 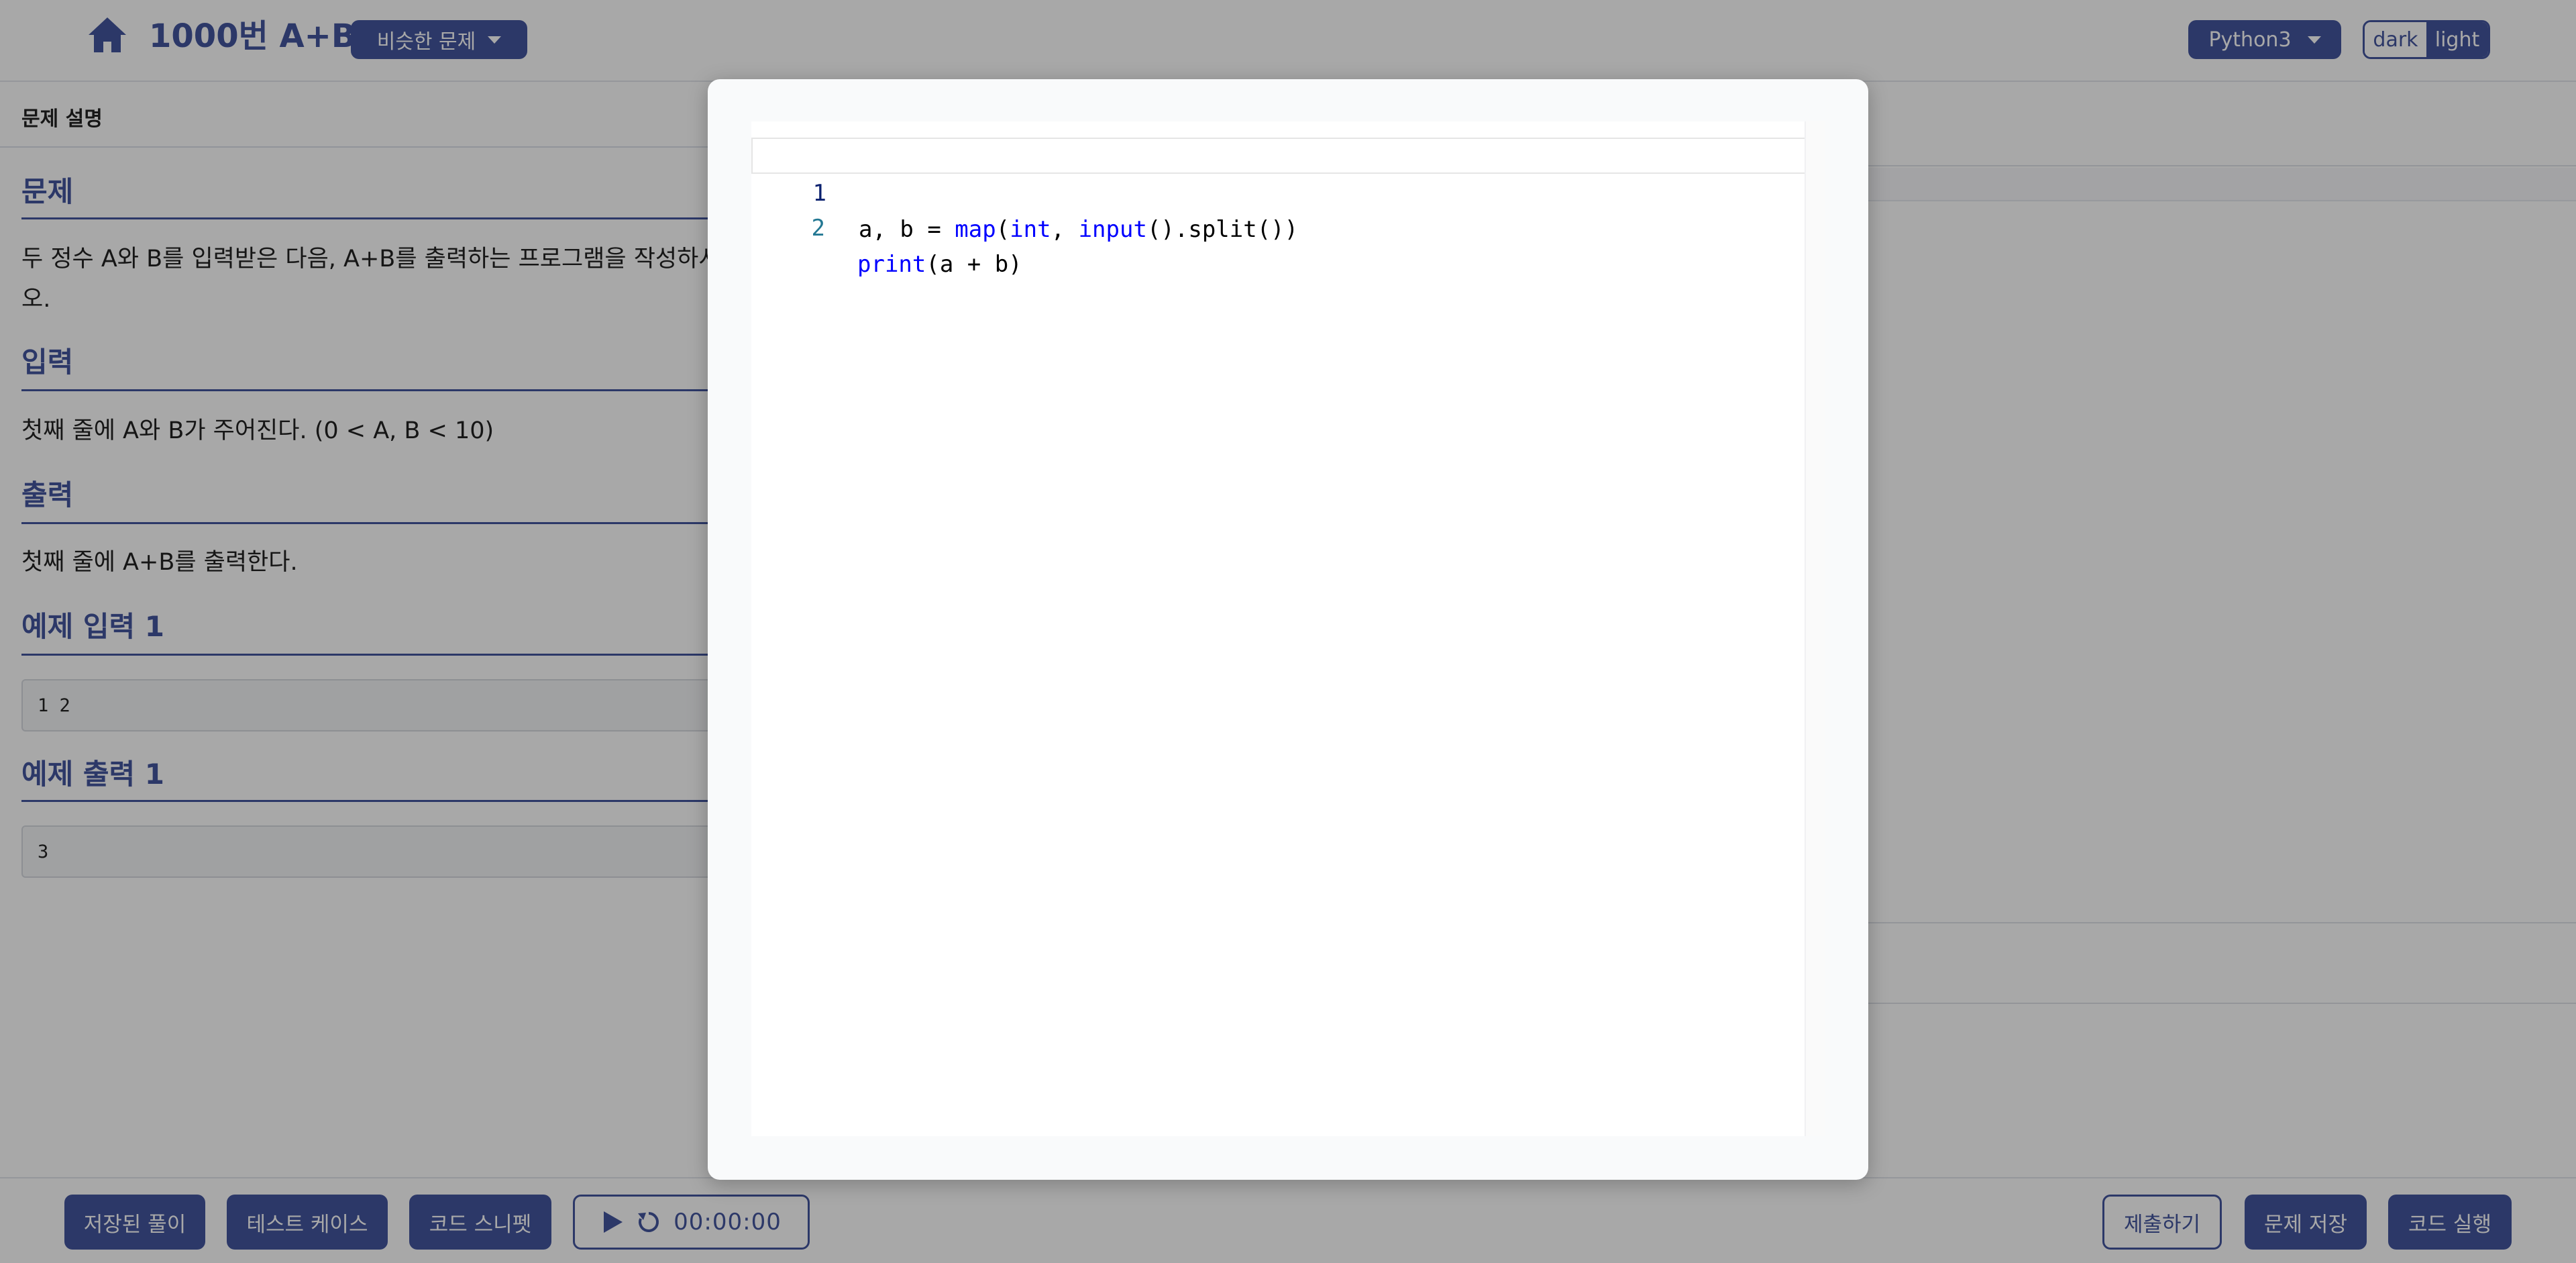 What do you see at coordinates (1112, 229) in the screenshot?
I see `code-token: input` at bounding box center [1112, 229].